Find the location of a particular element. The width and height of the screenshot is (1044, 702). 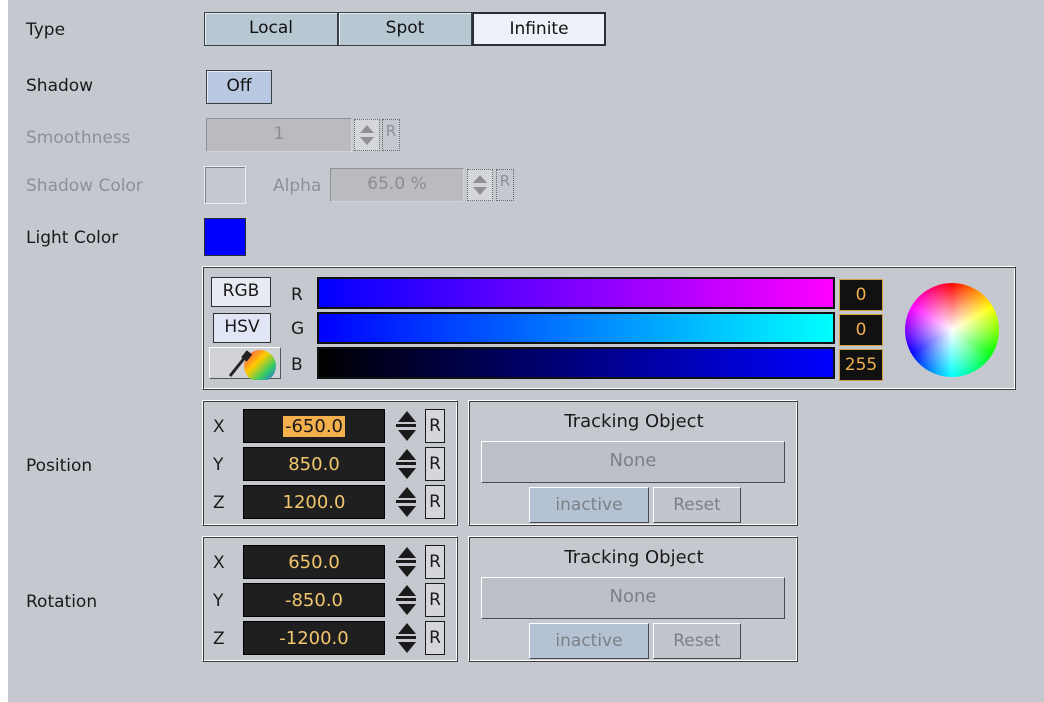

shadow-color-swatch is located at coordinates (225, 185).